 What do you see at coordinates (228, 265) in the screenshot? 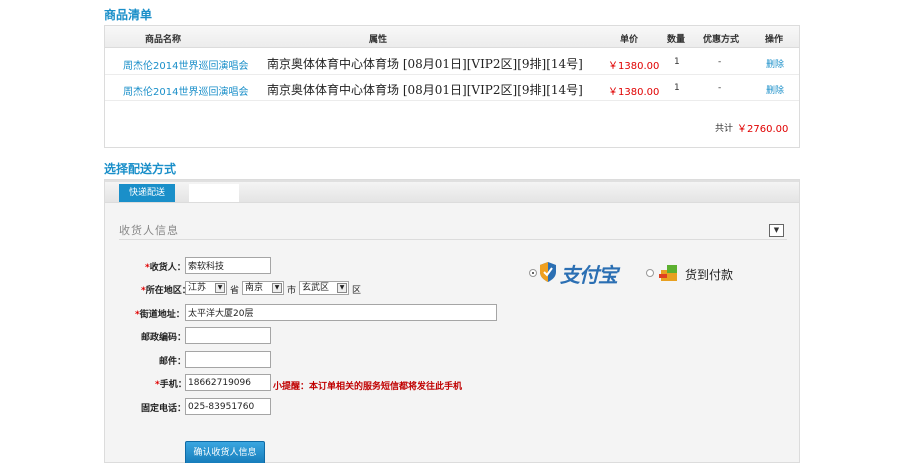
I see `receiver-name-input` at bounding box center [228, 265].